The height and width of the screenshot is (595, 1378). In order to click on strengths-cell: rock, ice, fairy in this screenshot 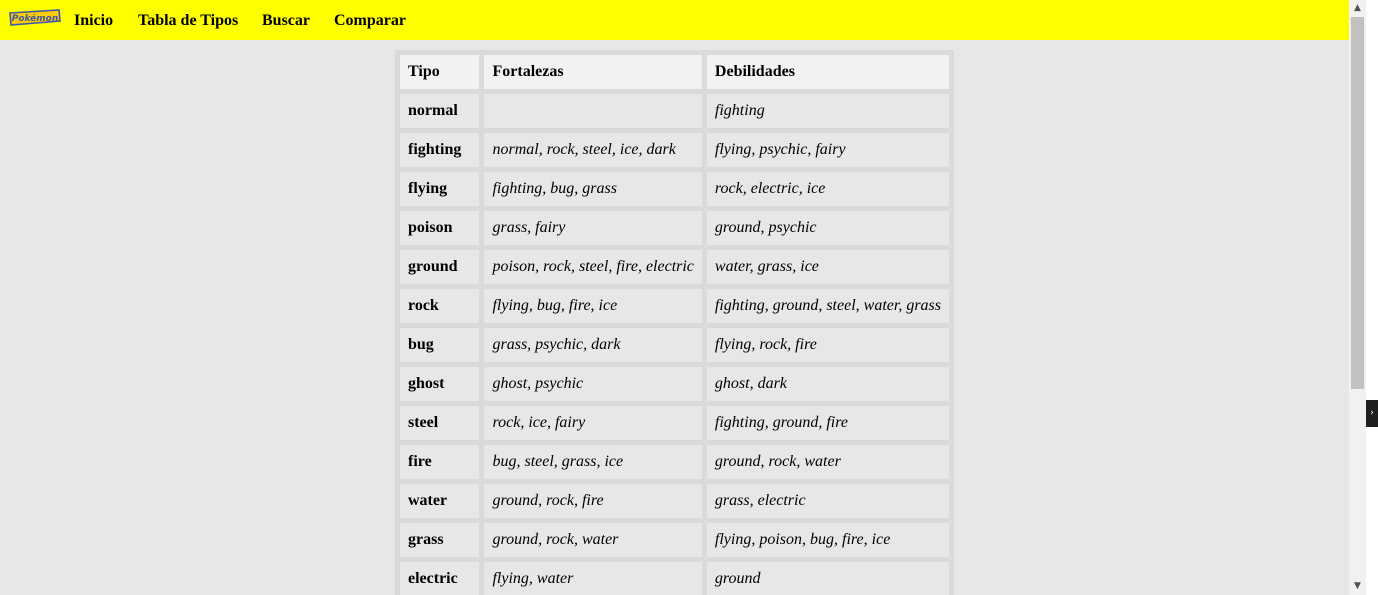, I will do `click(593, 423)`.